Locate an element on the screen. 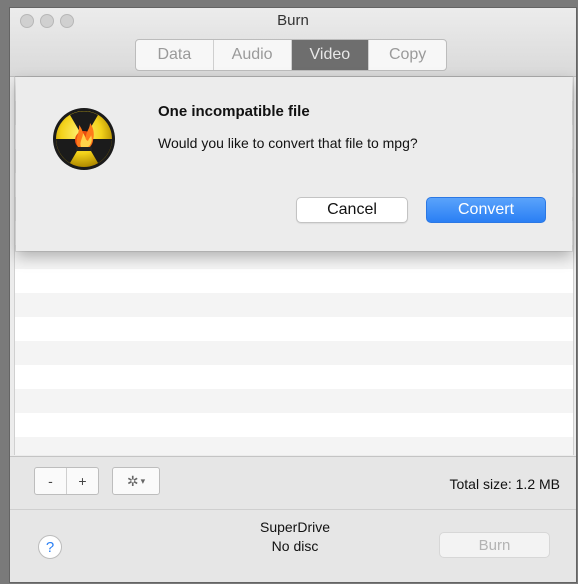  tab-data: Data is located at coordinates (175, 55).